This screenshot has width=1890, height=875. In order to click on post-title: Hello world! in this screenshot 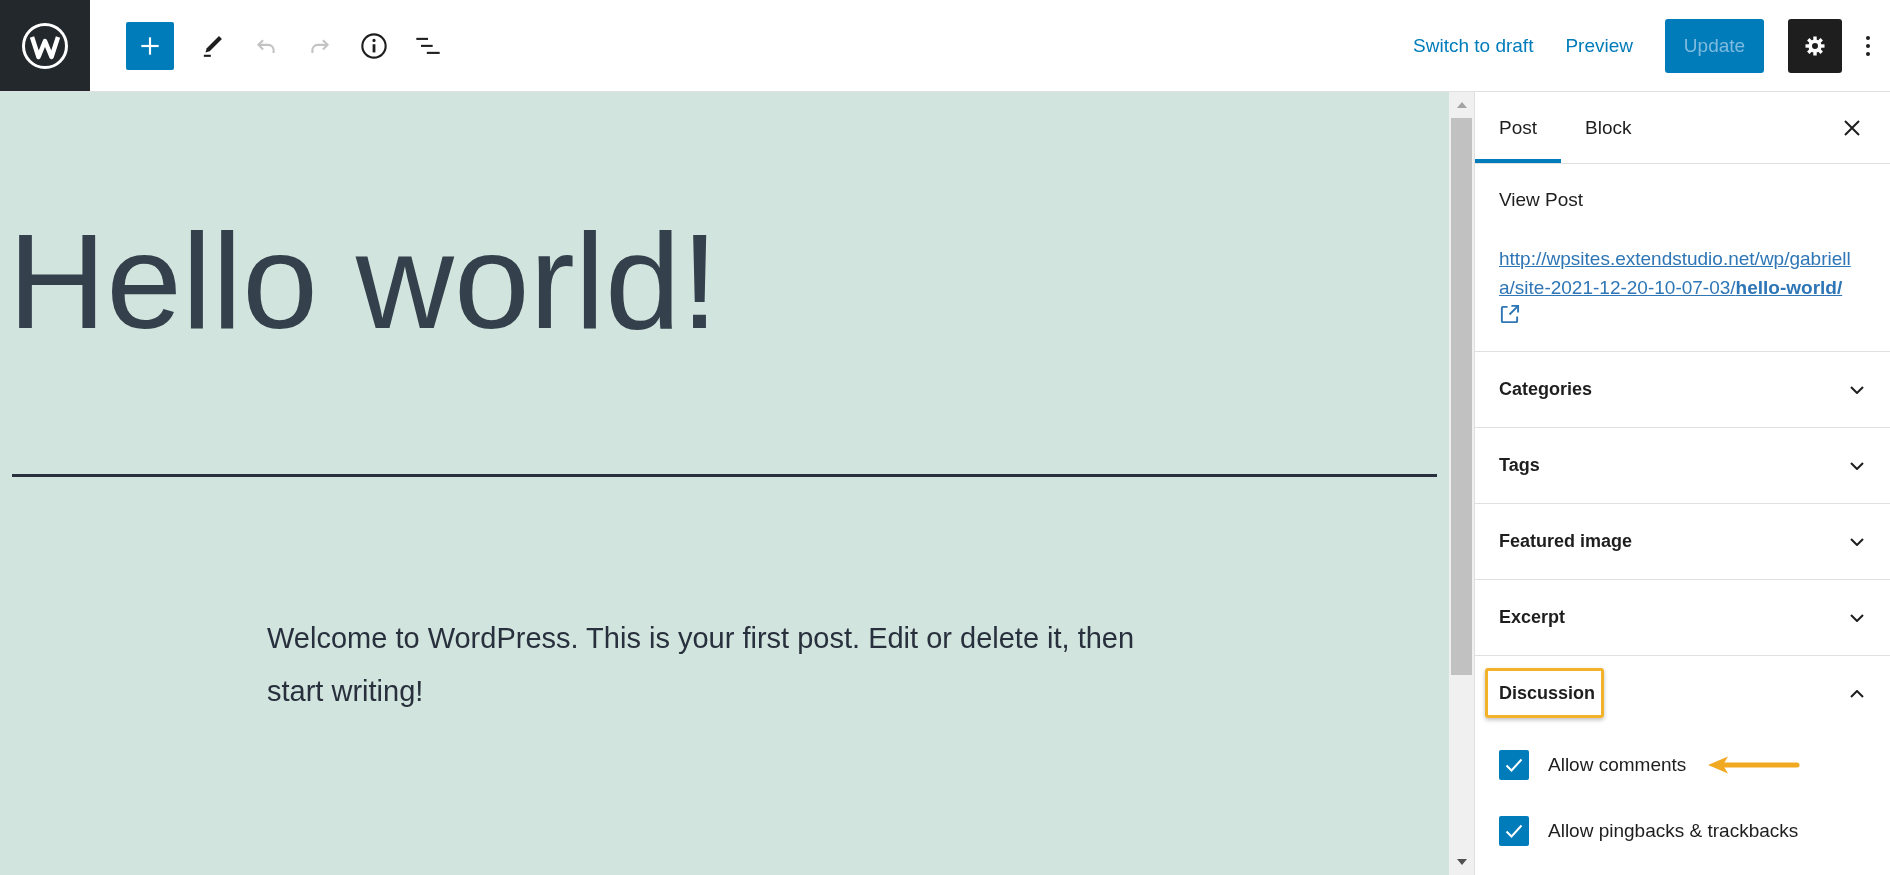, I will do `click(363, 281)`.